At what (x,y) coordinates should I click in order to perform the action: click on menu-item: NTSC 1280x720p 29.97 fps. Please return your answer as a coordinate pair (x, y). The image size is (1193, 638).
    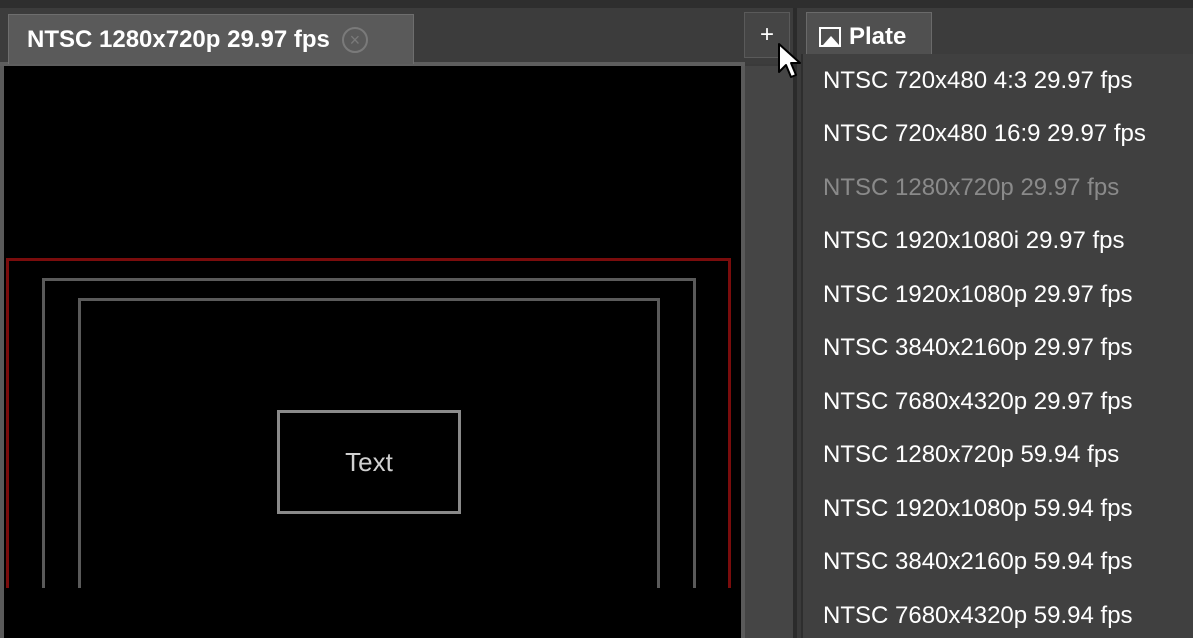
    Looking at the image, I should click on (971, 187).